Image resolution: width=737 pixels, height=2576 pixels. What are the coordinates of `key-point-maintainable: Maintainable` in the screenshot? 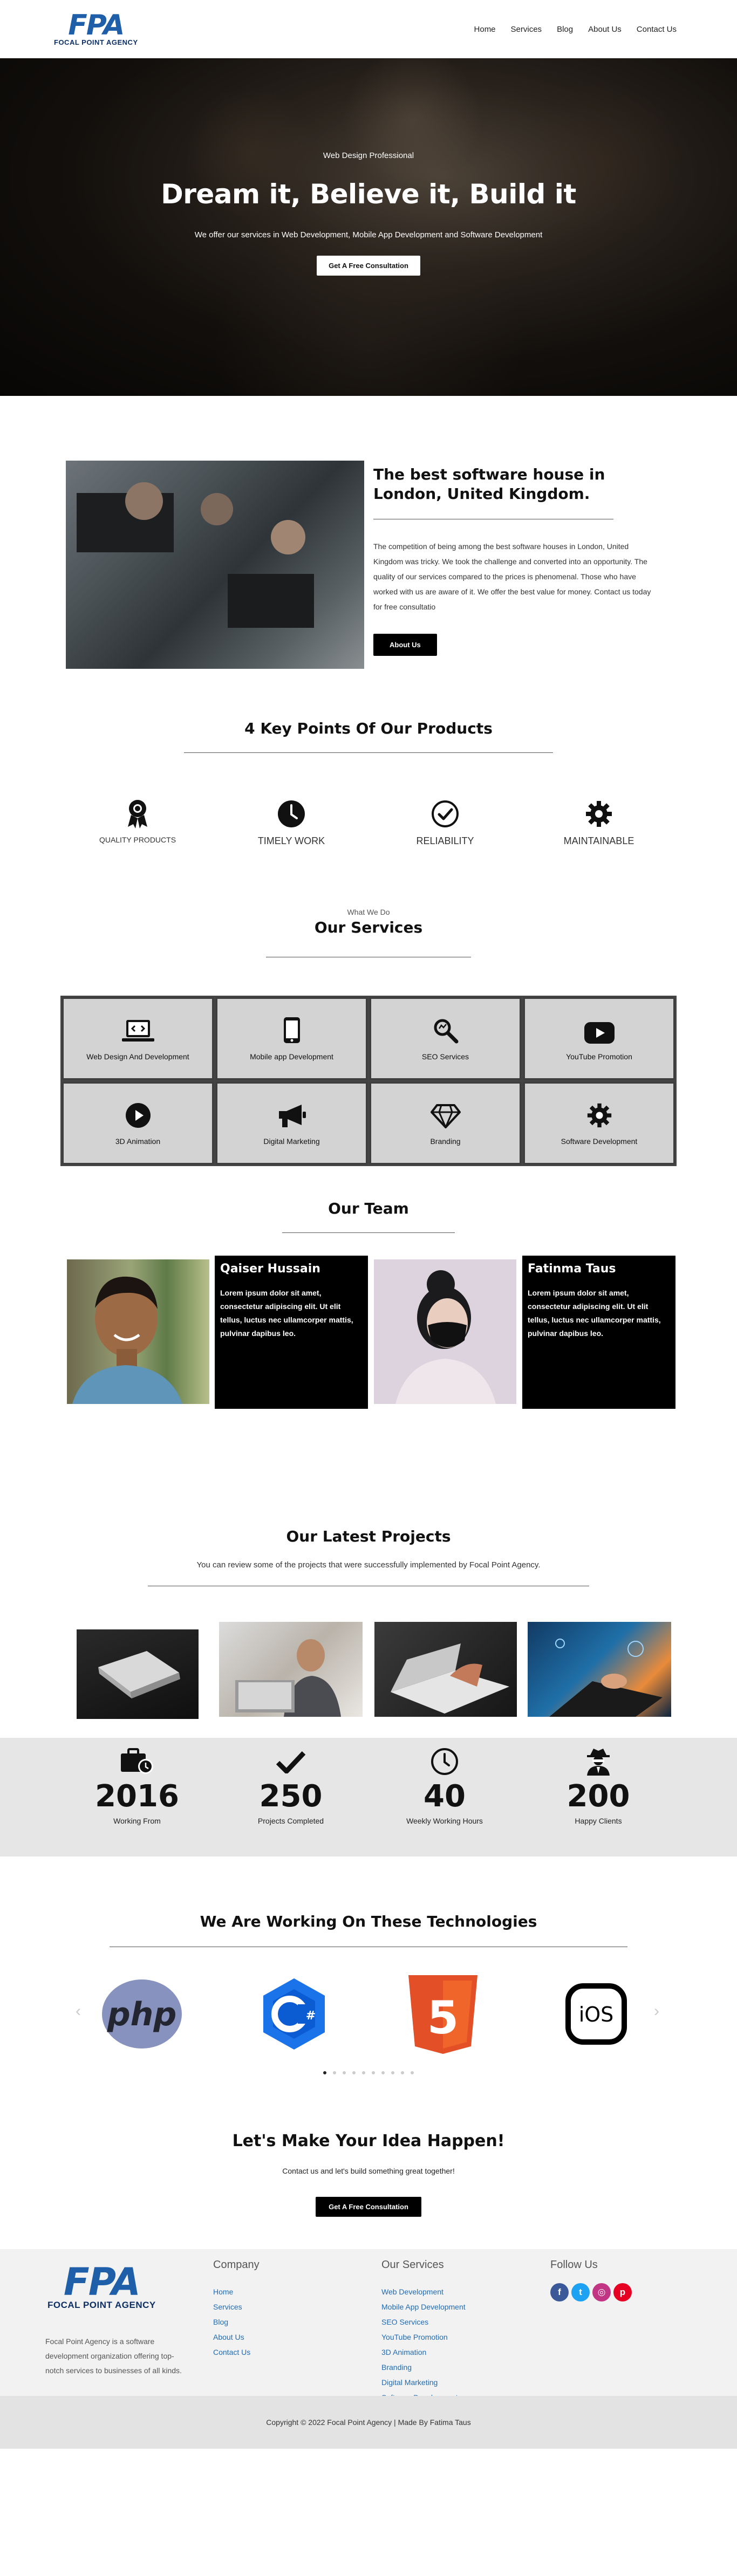 It's located at (599, 822).